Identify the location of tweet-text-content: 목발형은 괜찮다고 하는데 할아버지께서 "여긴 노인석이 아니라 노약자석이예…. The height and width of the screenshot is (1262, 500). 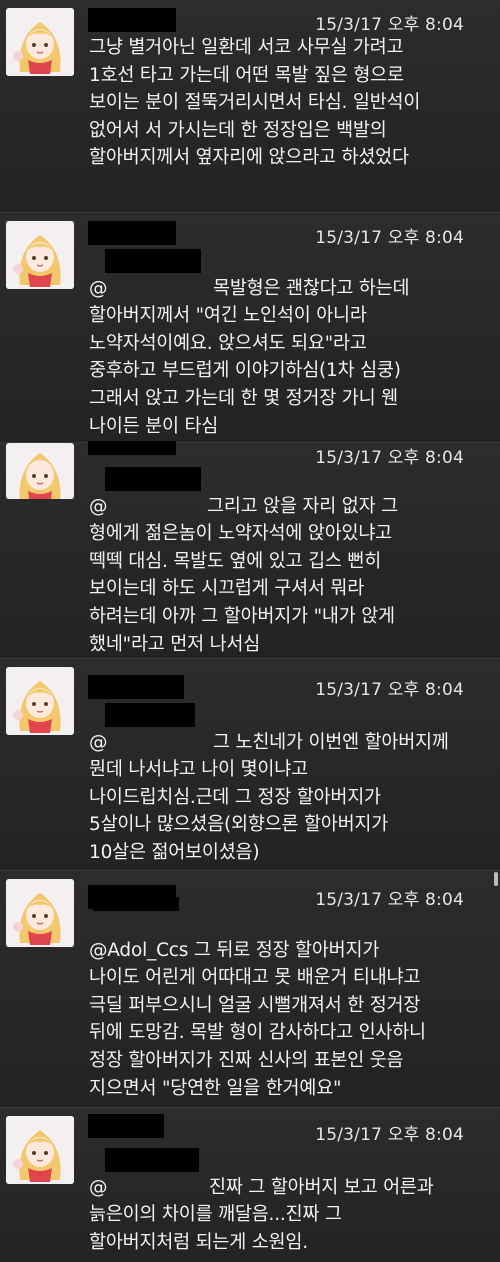
(249, 357).